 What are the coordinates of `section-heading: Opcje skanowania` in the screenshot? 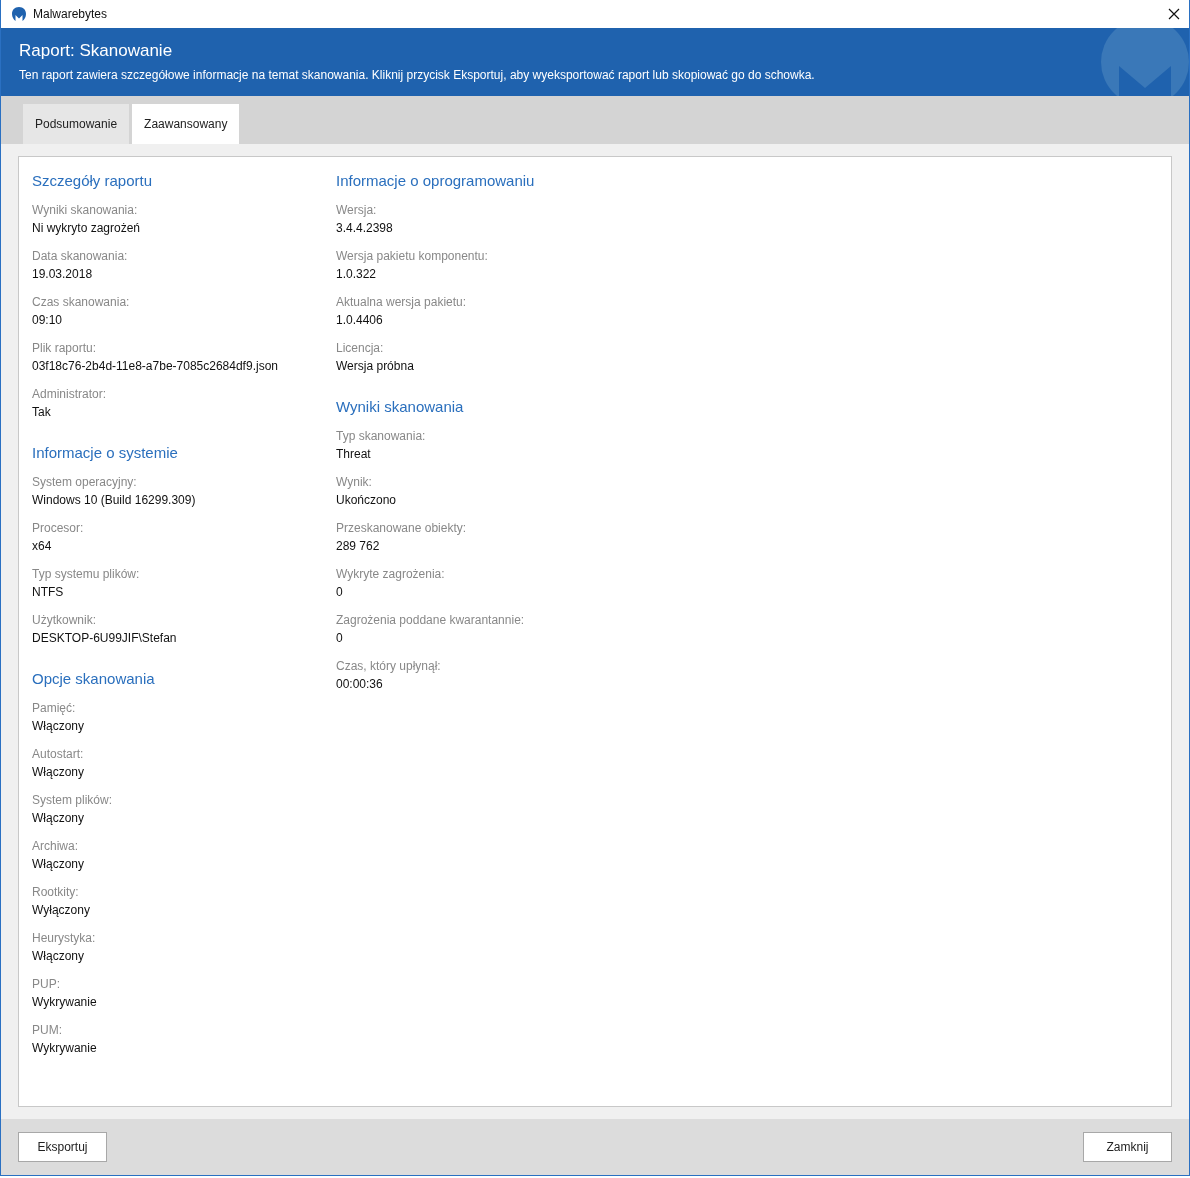 It's located at (94, 679).